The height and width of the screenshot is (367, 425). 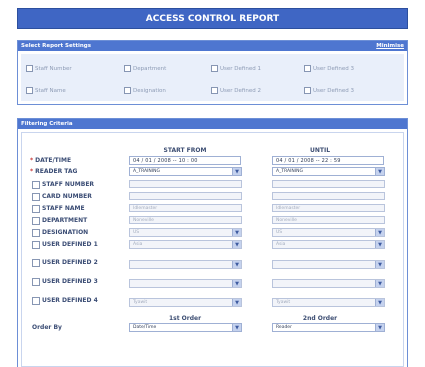 What do you see at coordinates (185, 232) in the screenshot?
I see `designation-start-select: US ▼` at bounding box center [185, 232].